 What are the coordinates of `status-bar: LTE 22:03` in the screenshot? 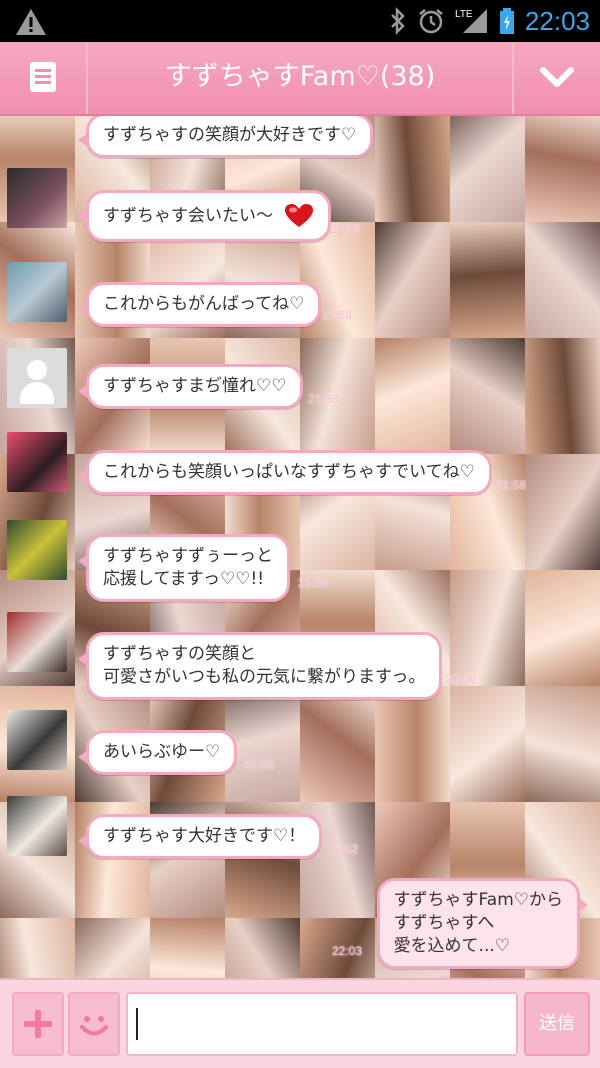 It's located at (300, 21).